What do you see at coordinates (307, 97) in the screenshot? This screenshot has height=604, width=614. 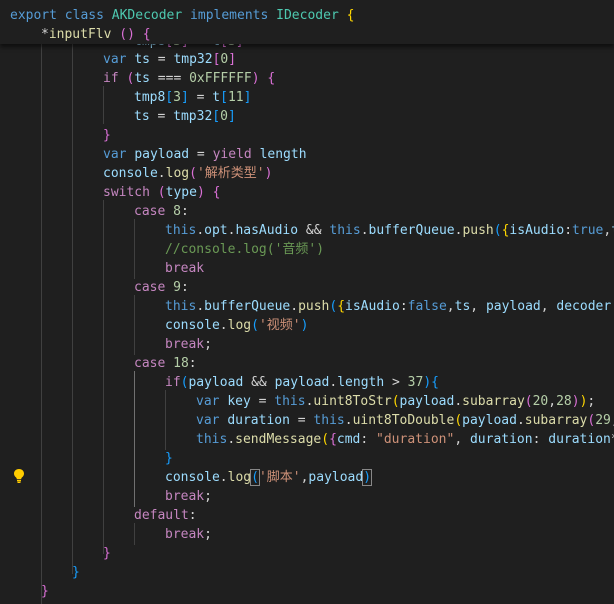 I see `code-line: tmp8[3] = t[11]` at bounding box center [307, 97].